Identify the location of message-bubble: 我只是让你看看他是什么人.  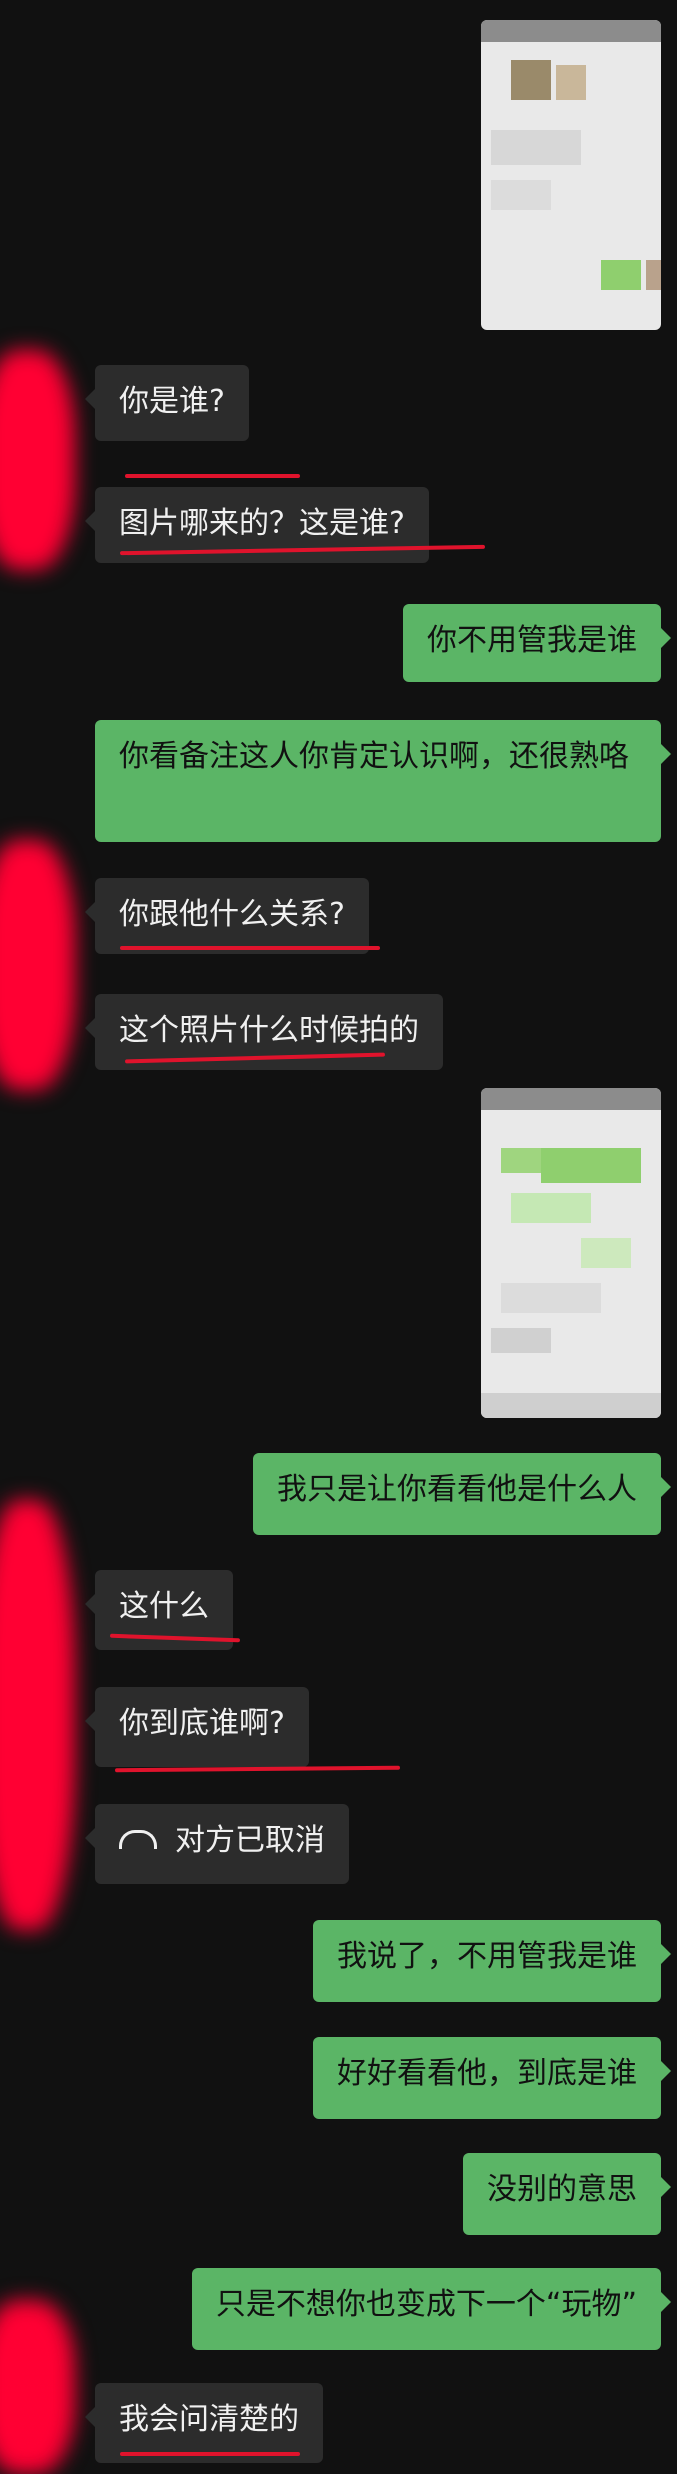
(462, 1494).